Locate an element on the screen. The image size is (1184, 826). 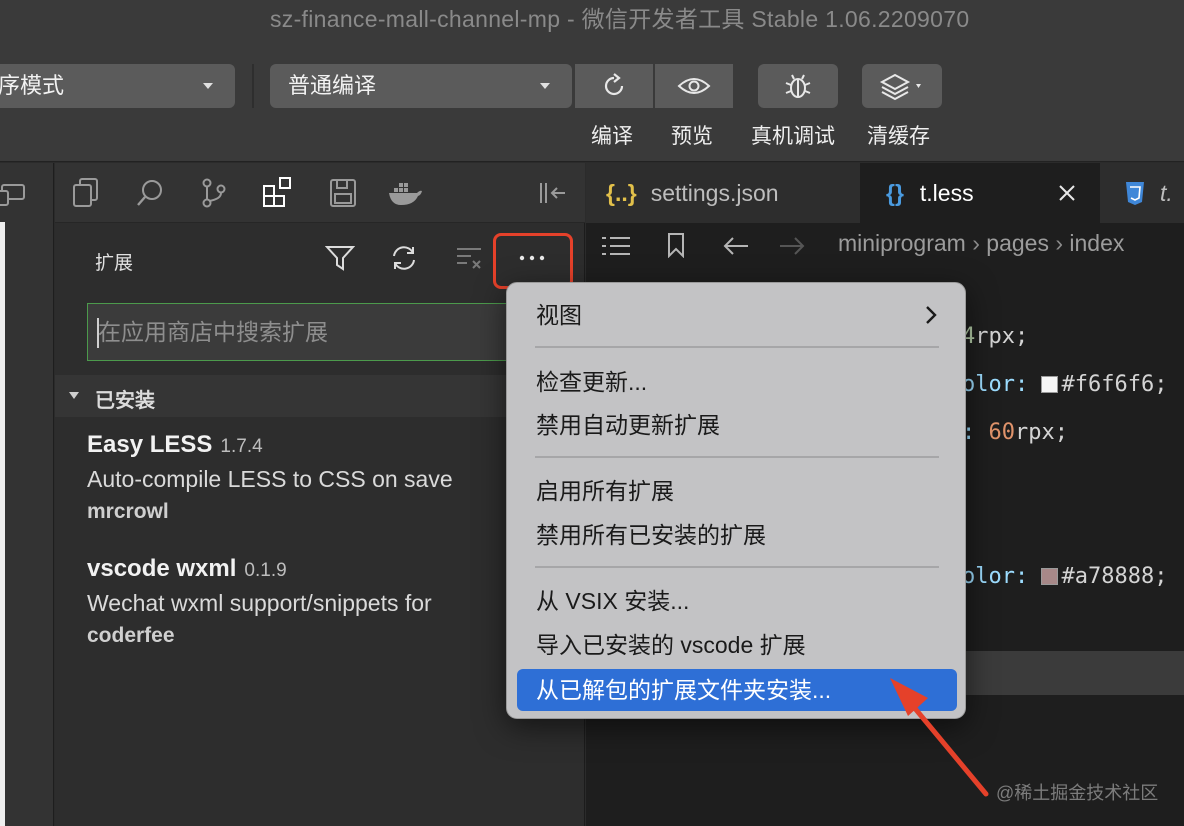
extensions-title: 扩展 is located at coordinates (114, 263).